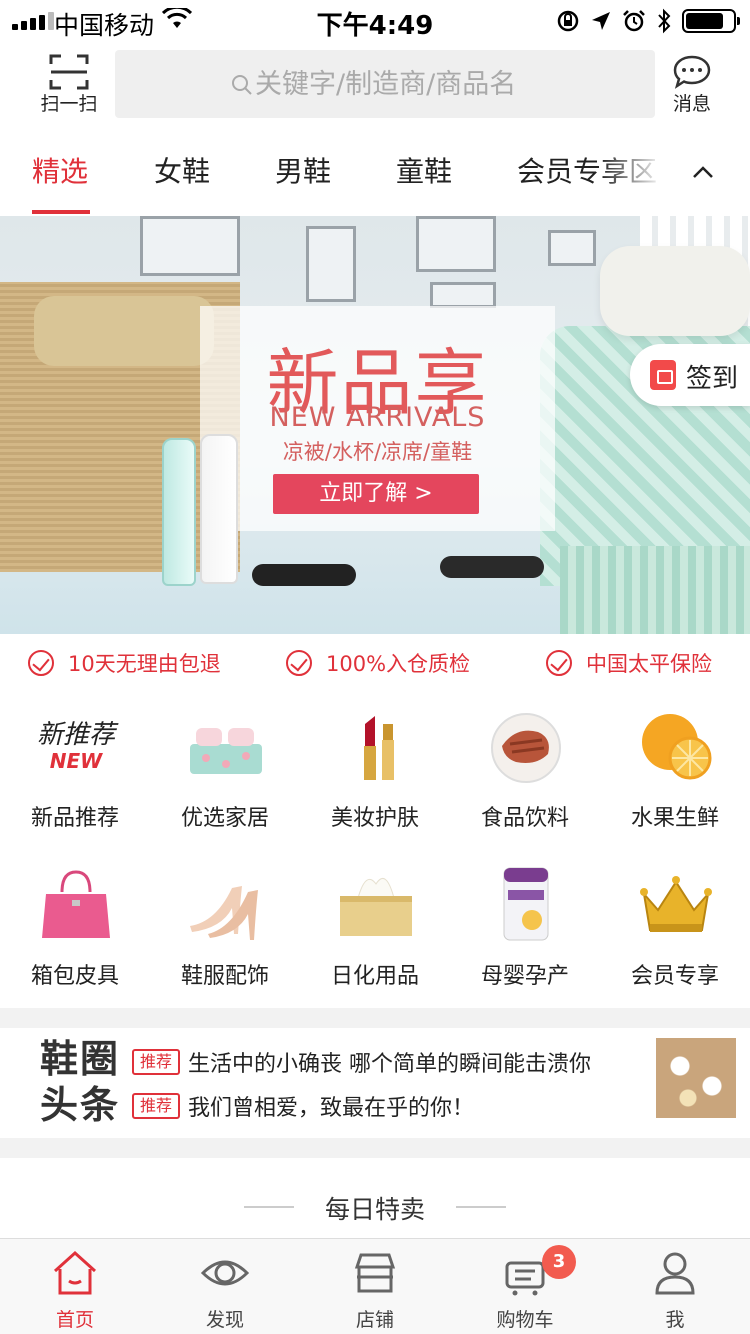 Image resolution: width=750 pixels, height=1334 pixels. I want to click on nav-cart: 3 购物车, so click(525, 1286).